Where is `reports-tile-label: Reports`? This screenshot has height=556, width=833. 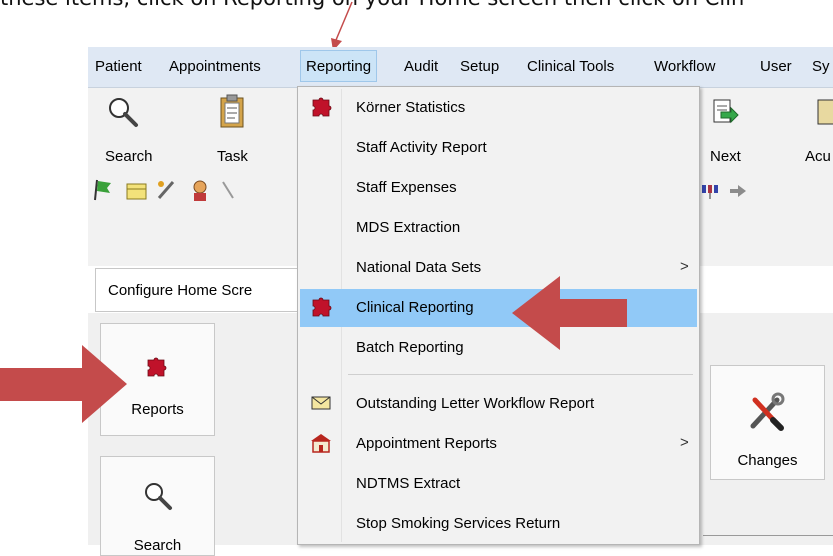 reports-tile-label: Reports is located at coordinates (157, 409).